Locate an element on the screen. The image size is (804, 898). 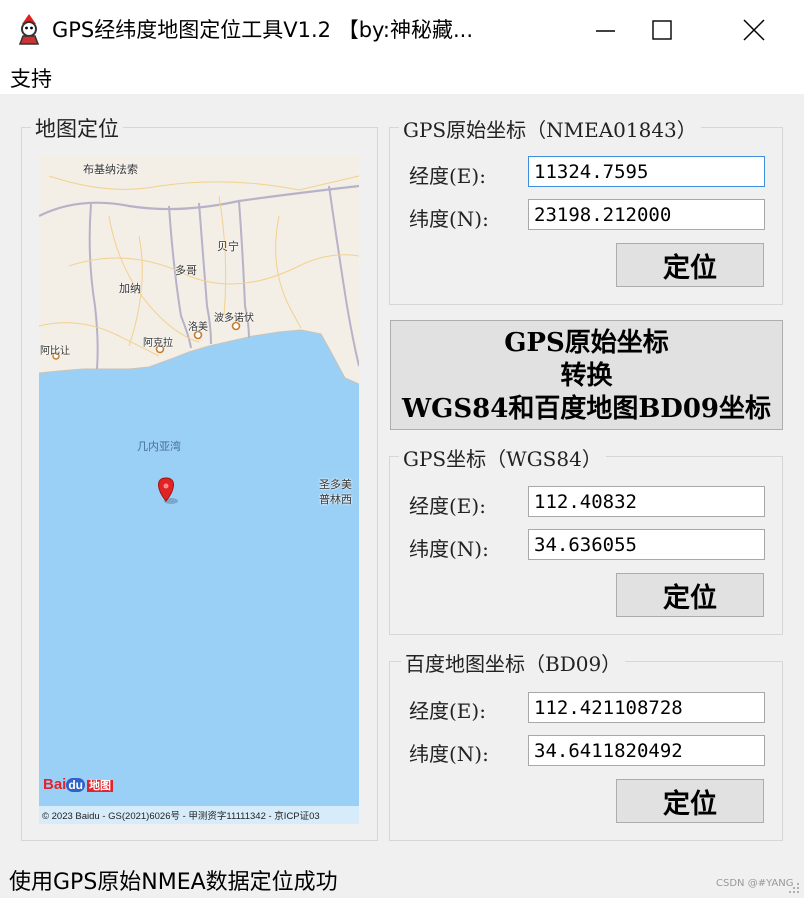
map-group-title: 地图定位 is located at coordinates (77, 128).